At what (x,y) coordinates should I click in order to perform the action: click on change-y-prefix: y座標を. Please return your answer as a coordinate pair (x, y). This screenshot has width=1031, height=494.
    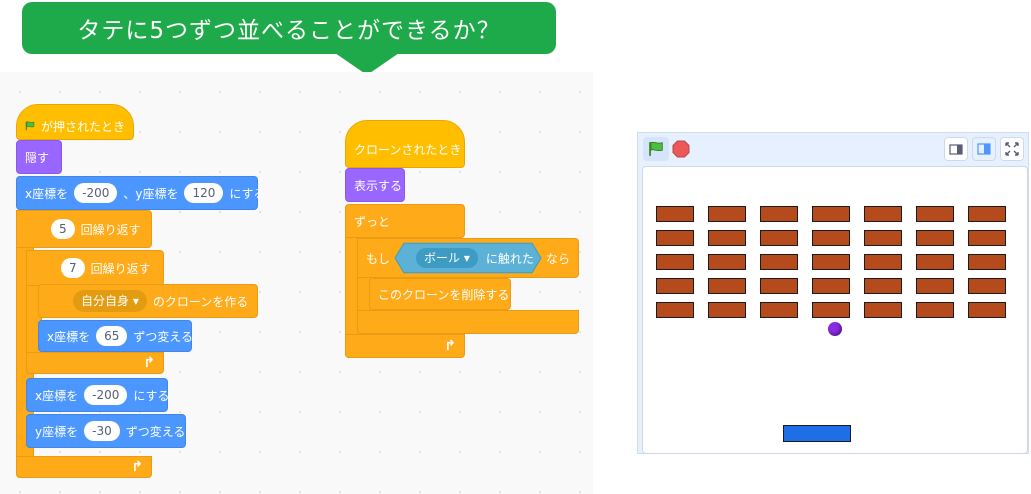
    Looking at the image, I should click on (57, 431).